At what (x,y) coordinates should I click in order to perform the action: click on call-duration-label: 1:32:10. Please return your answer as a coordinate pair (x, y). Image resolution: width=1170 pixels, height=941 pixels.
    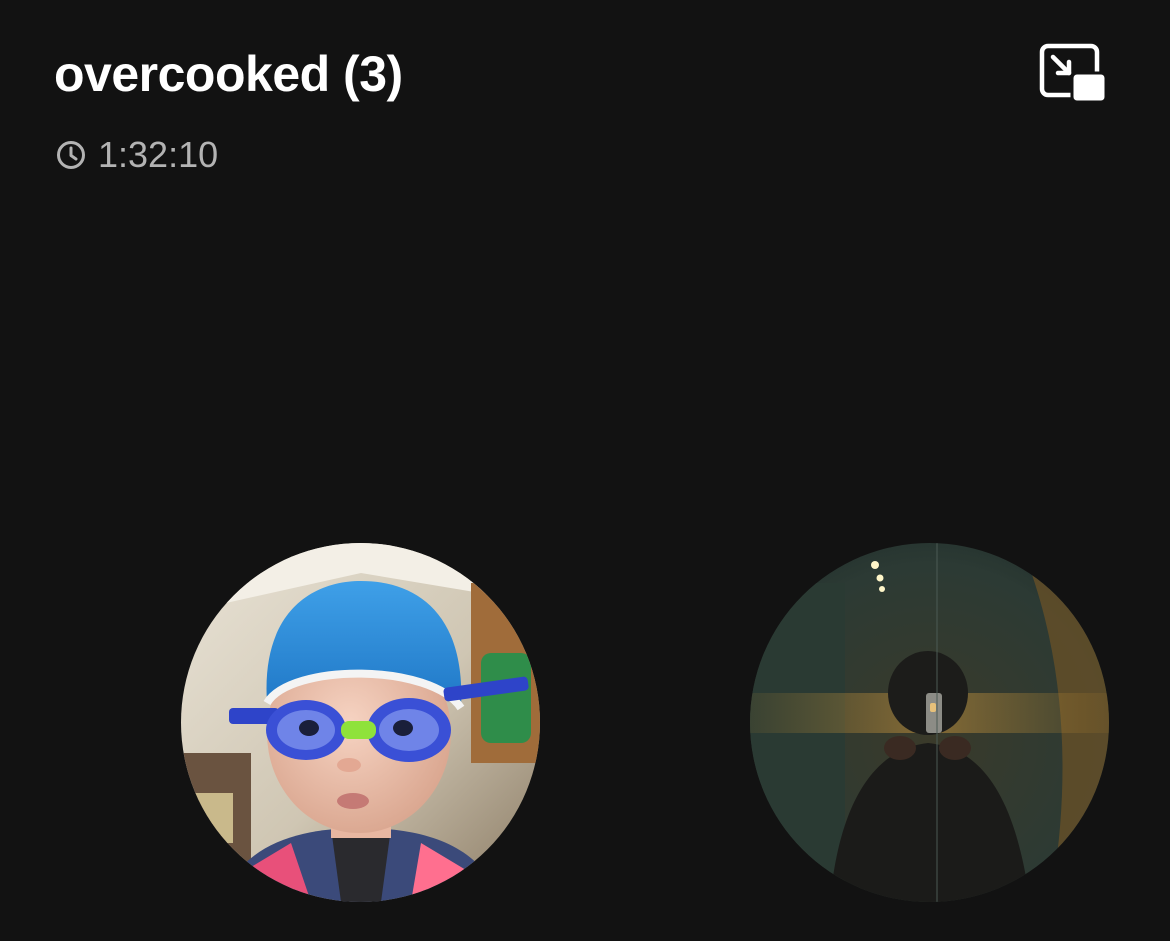
    Looking at the image, I should click on (158, 154).